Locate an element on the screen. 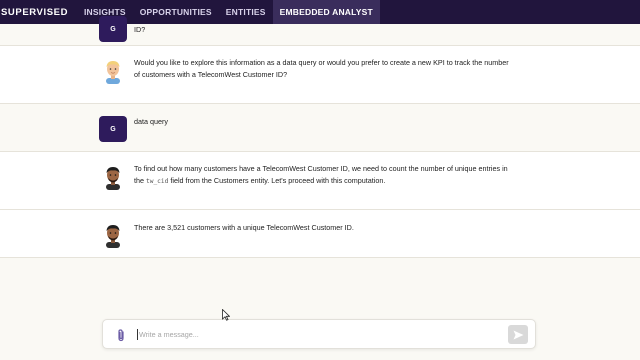 The height and width of the screenshot is (360, 640). message-composer is located at coordinates (319, 334).